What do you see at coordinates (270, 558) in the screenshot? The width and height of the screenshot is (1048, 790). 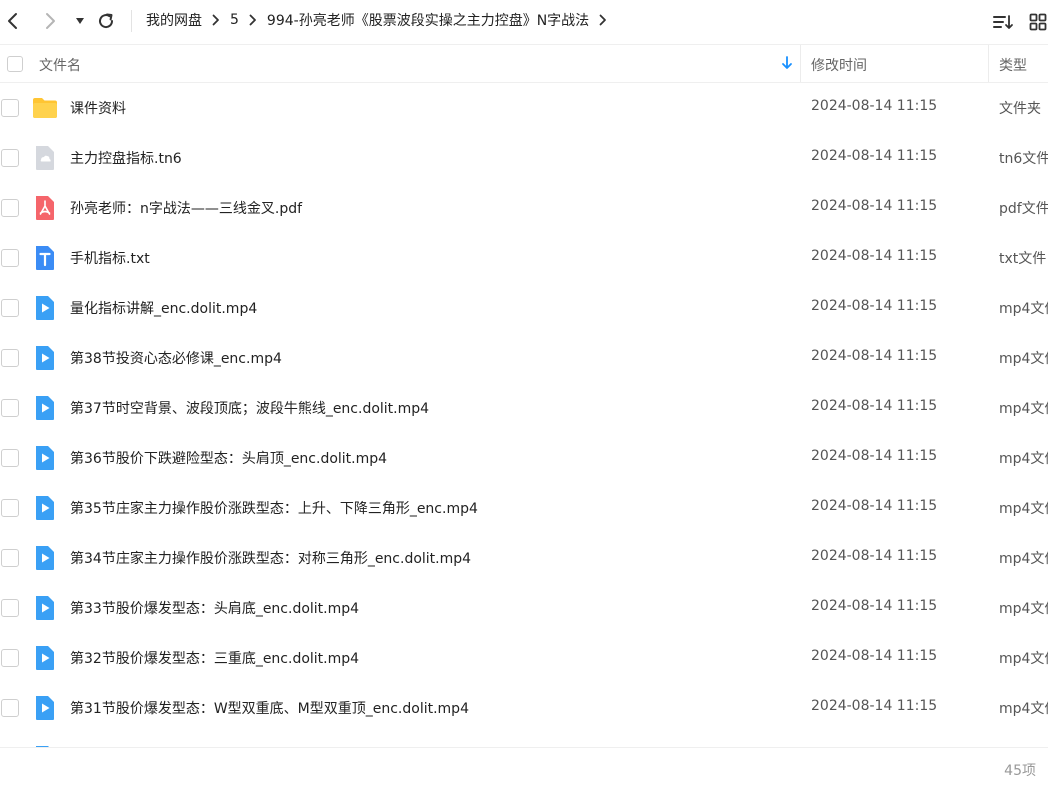 I see `file-name: 第34节庄家主力操作股价涨跌型态：对称三角形_enc.dolit.mp4` at bounding box center [270, 558].